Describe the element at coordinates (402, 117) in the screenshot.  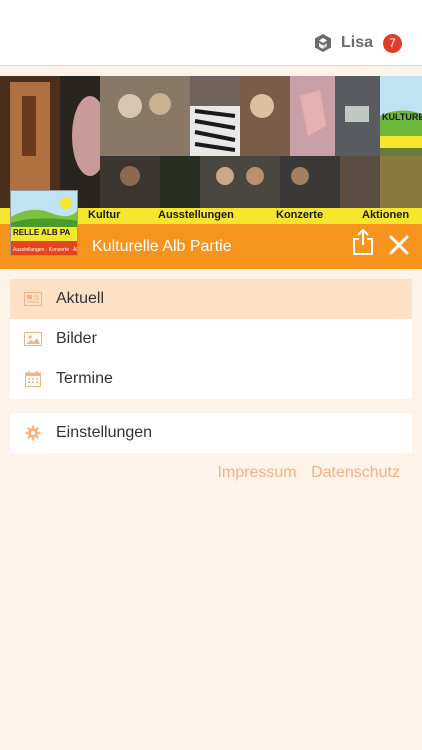
I see `banner-corner-text: KULTURE` at that location.